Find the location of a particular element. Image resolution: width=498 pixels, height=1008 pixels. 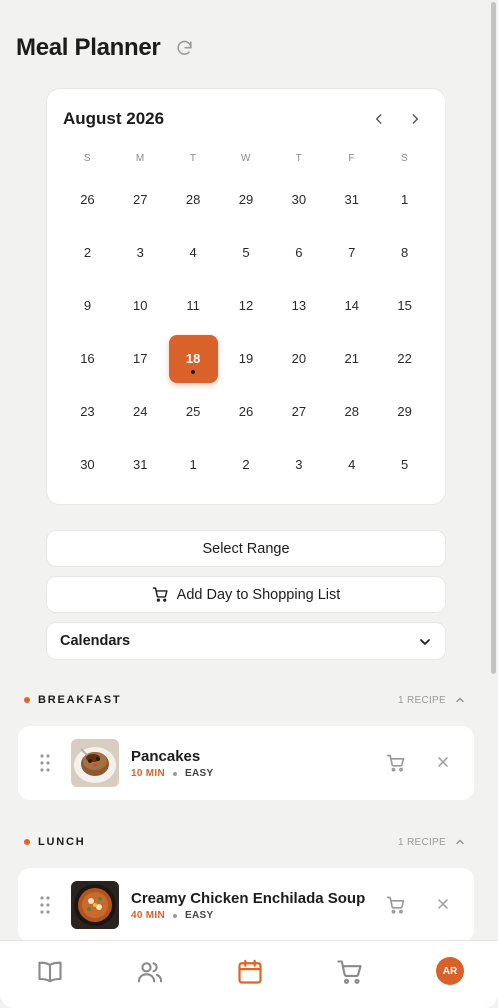

calendar-day: 12 is located at coordinates (246, 305).